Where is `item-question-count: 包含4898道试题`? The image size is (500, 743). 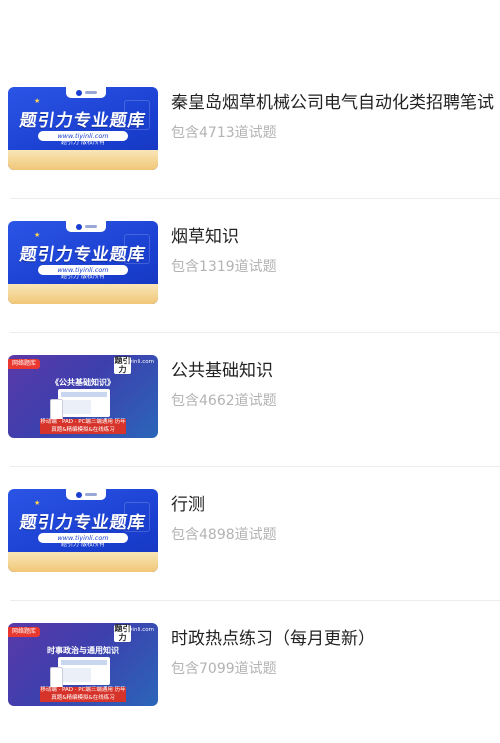
item-question-count: 包含4898道试题 is located at coordinates (224, 535).